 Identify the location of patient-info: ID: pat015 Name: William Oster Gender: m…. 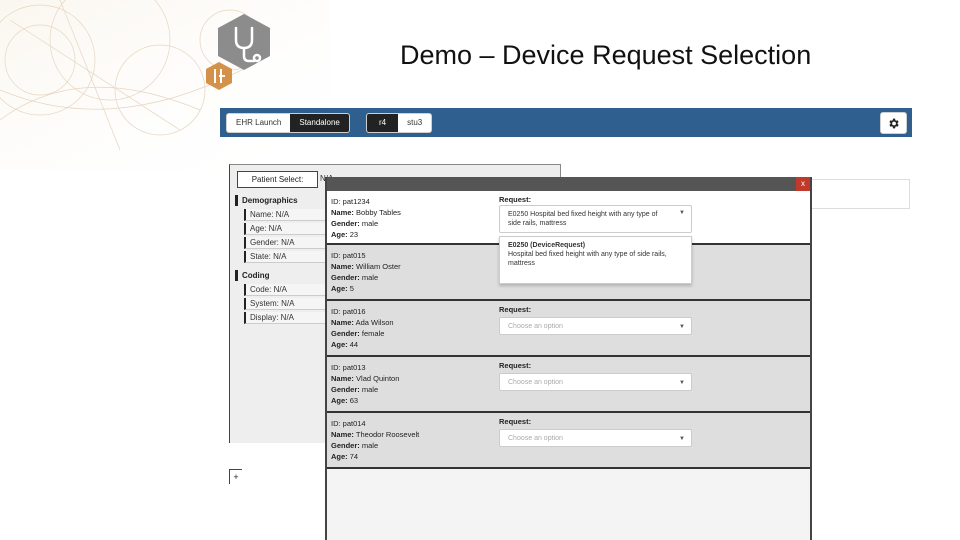
(366, 272).